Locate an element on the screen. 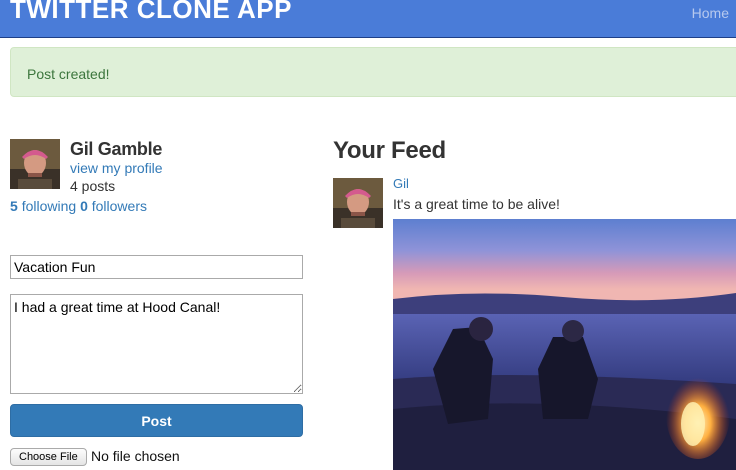 This screenshot has height=470, width=736. brand-title: TWITTER CLONE APP is located at coordinates (151, 12).